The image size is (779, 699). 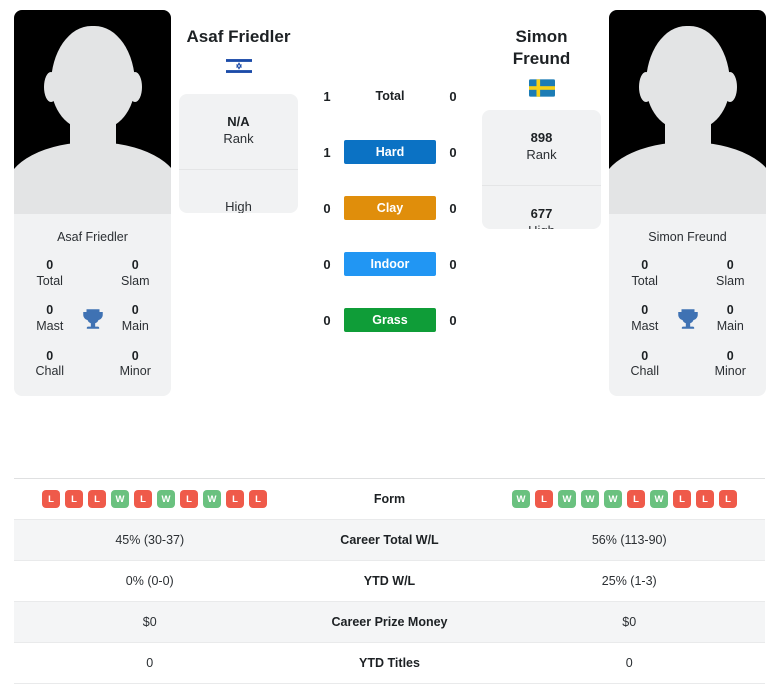 I want to click on left-ytd-titles: 0, so click(x=150, y=663).